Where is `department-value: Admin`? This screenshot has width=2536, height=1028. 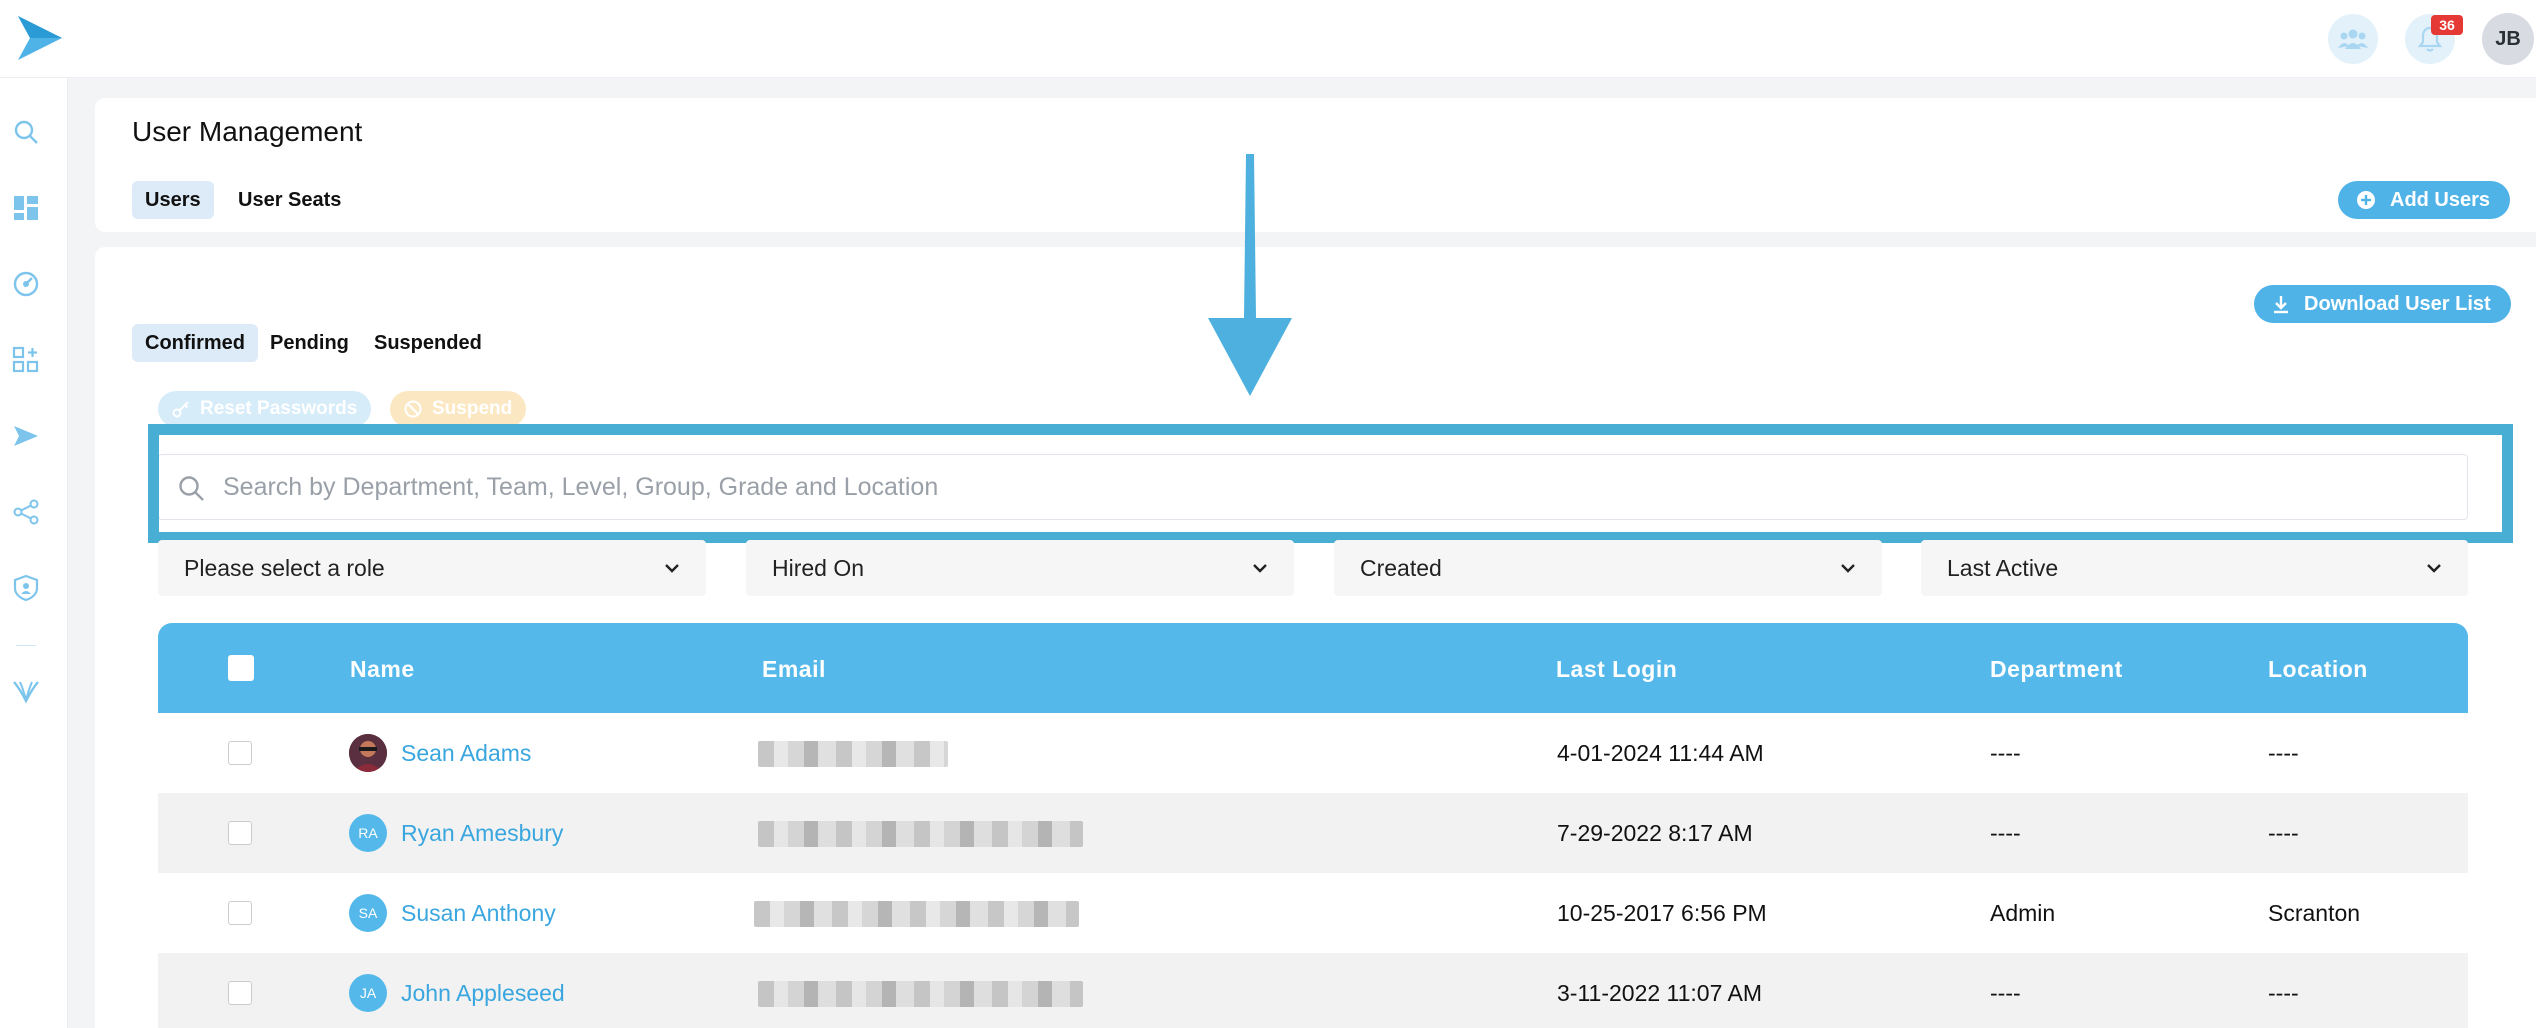
department-value: Admin is located at coordinates (2023, 913).